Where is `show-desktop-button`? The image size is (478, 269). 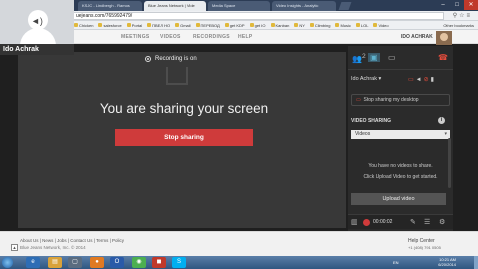
show-desktop-button is located at coordinates (476, 262).